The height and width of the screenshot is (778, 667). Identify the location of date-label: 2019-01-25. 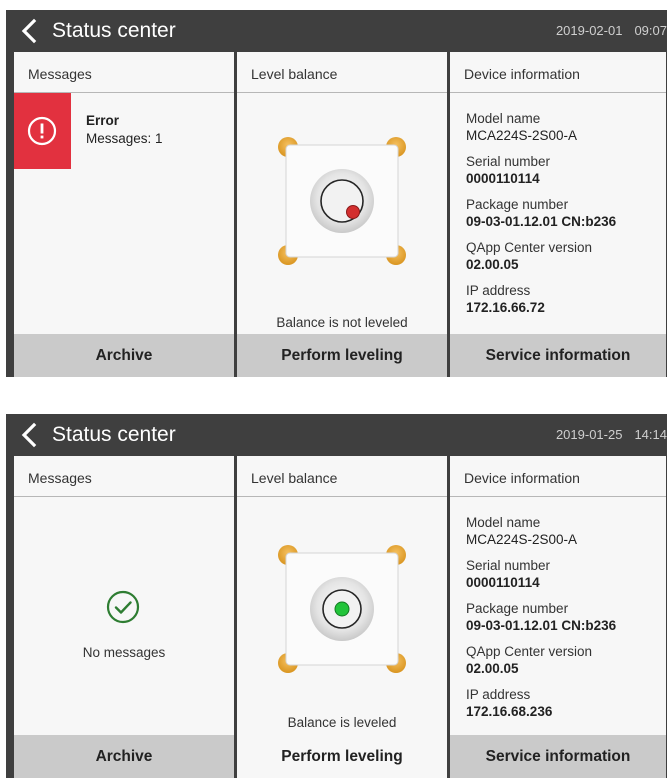
(589, 434).